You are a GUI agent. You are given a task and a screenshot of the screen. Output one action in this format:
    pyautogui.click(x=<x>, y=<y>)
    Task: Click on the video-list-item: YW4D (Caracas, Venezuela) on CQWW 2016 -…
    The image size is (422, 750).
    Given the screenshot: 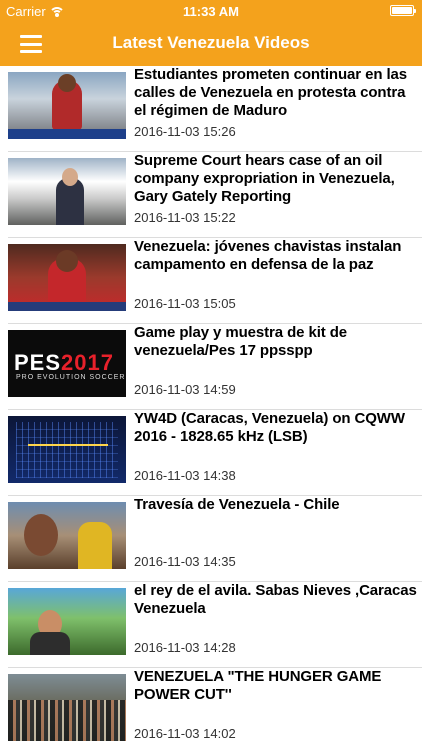 What is the action you would take?
    pyautogui.click(x=215, y=453)
    